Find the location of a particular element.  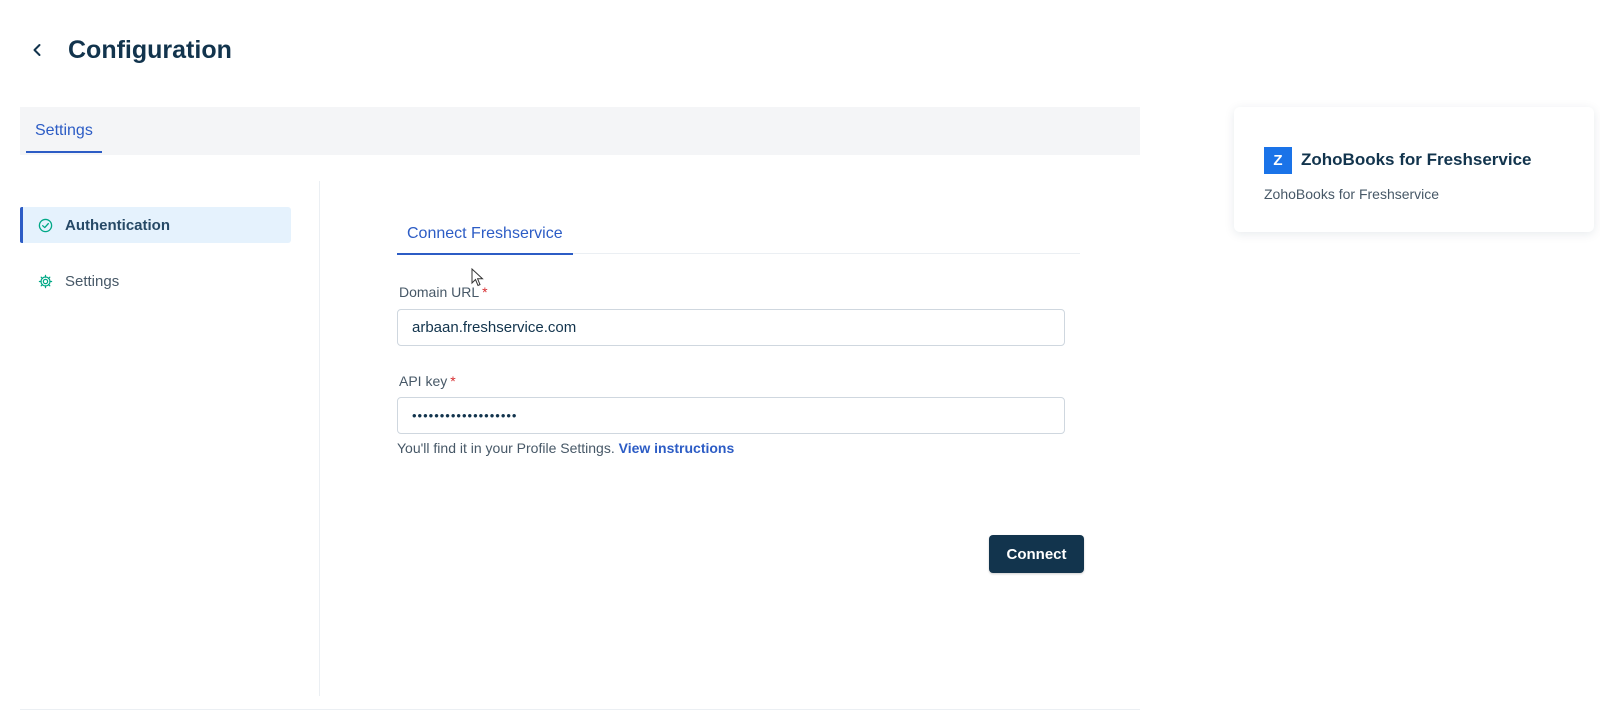

top-tab-bar: Settings is located at coordinates (580, 131).